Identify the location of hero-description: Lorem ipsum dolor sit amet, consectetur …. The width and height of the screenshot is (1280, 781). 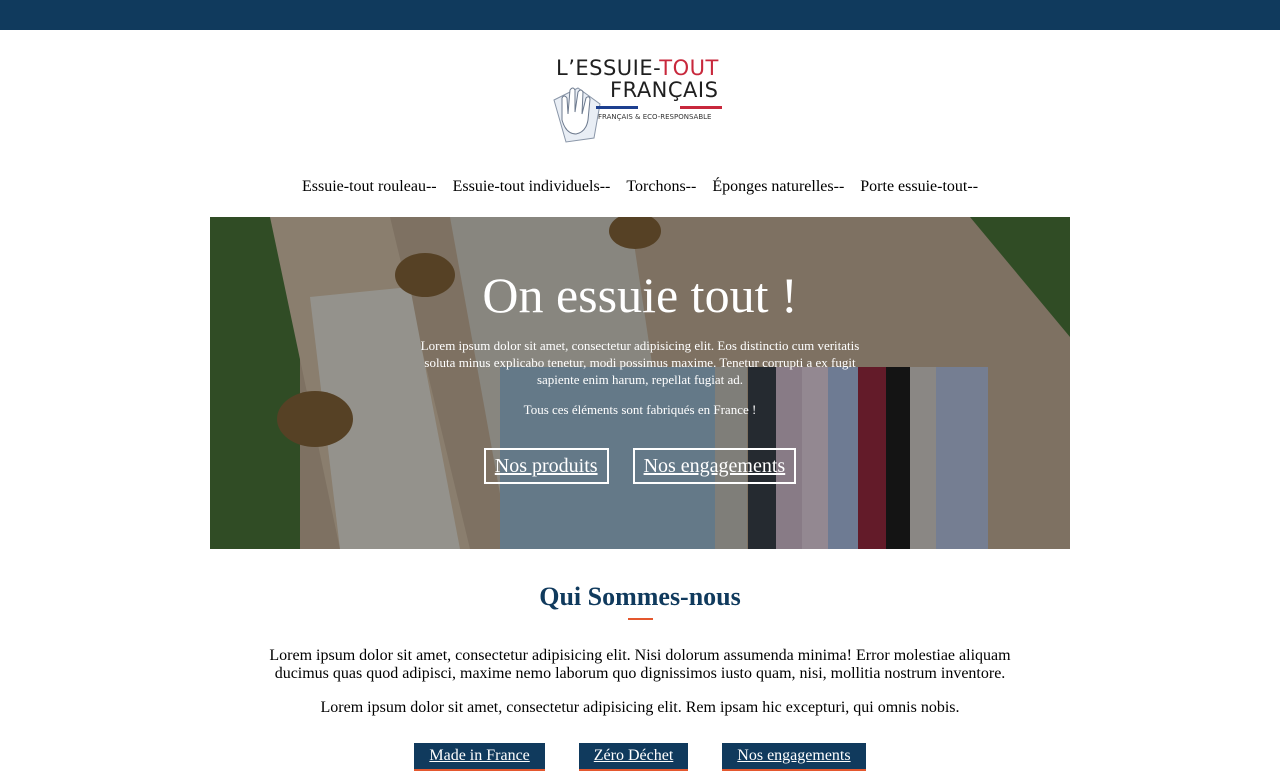
(640, 362).